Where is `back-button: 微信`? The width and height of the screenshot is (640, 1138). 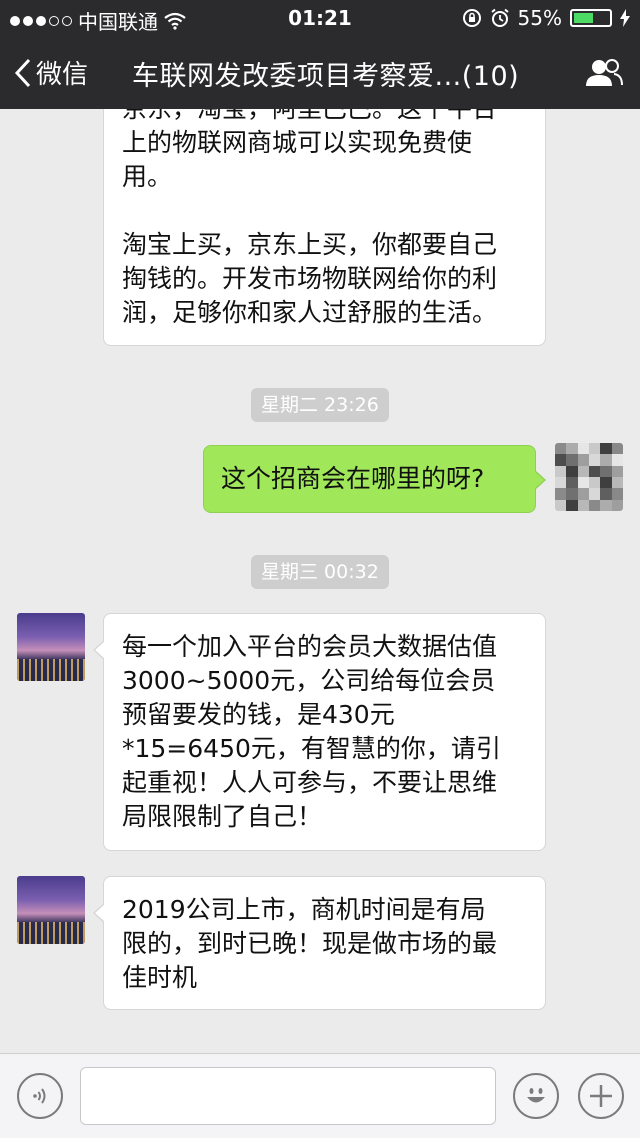 back-button: 微信 is located at coordinates (51, 72).